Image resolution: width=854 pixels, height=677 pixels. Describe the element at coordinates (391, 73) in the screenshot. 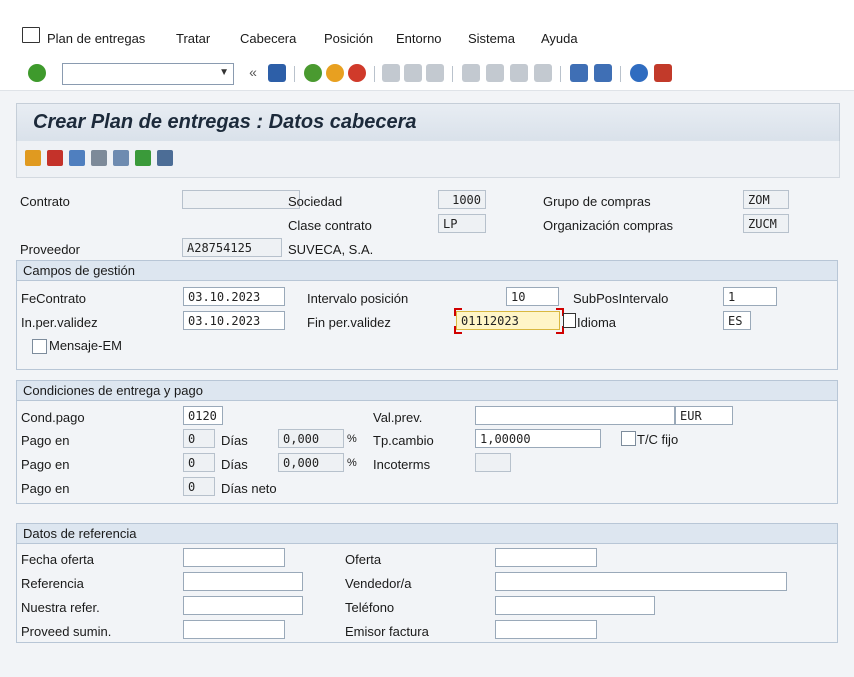

I see `print-icon` at that location.